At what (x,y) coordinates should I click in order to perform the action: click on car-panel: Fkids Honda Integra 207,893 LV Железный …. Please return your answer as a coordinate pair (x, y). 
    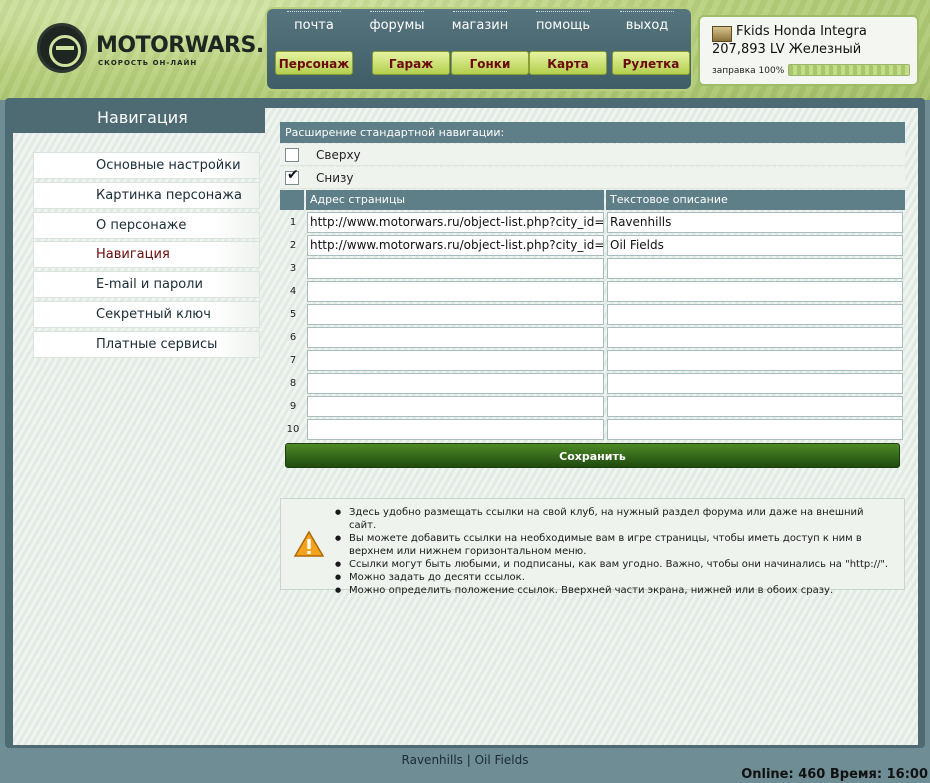
    Looking at the image, I should click on (808, 50).